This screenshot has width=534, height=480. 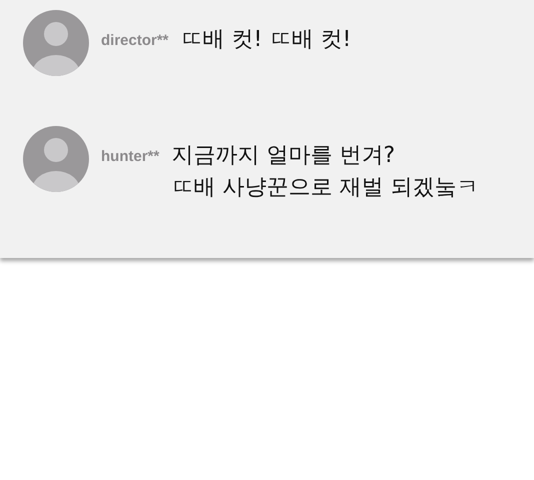 What do you see at coordinates (283, 156) in the screenshot?
I see `comment-text: 지금까지 얼마를 번겨?` at bounding box center [283, 156].